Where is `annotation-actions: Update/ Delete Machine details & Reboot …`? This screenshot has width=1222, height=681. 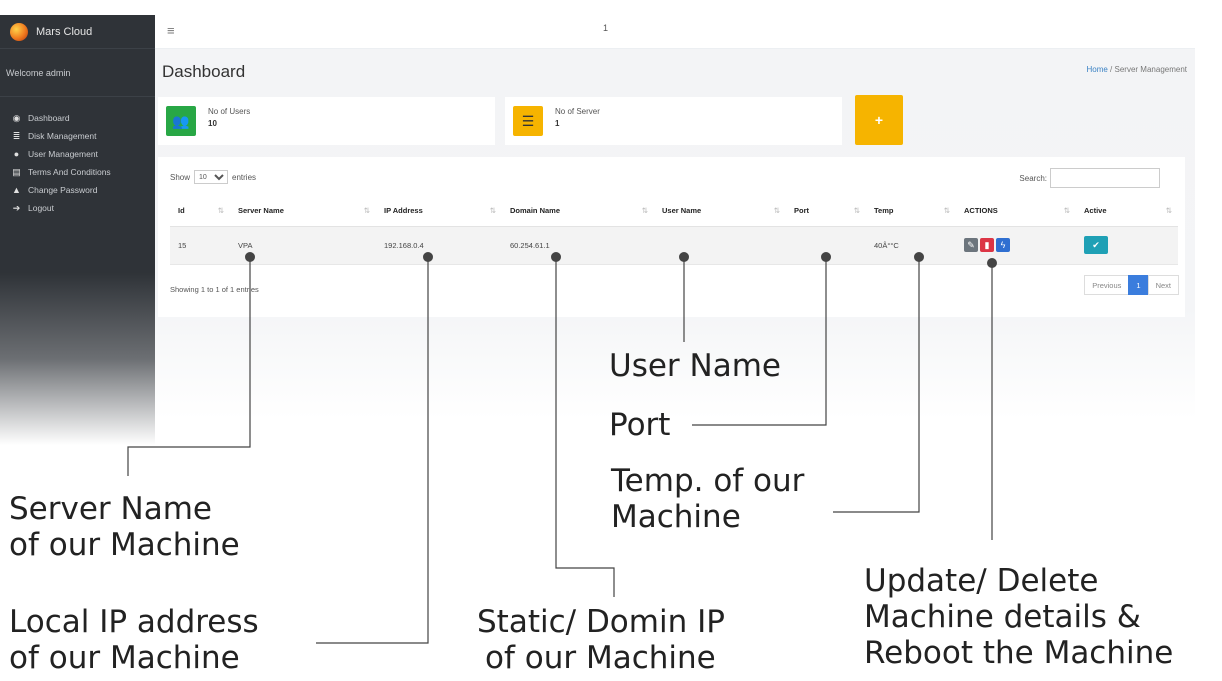 annotation-actions: Update/ Delete Machine details & Reboot … is located at coordinates (1018, 617).